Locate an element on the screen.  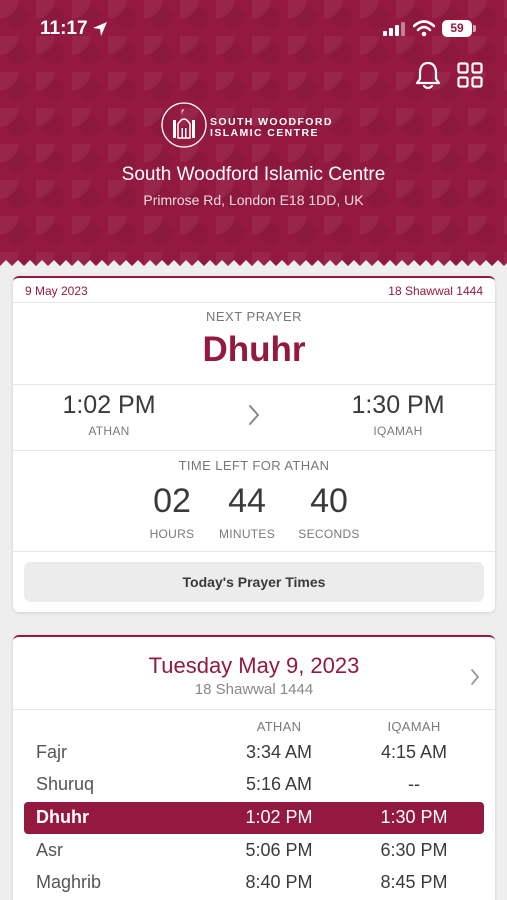
hijri-date: 18 Shawwal 1444 is located at coordinates (435, 291).